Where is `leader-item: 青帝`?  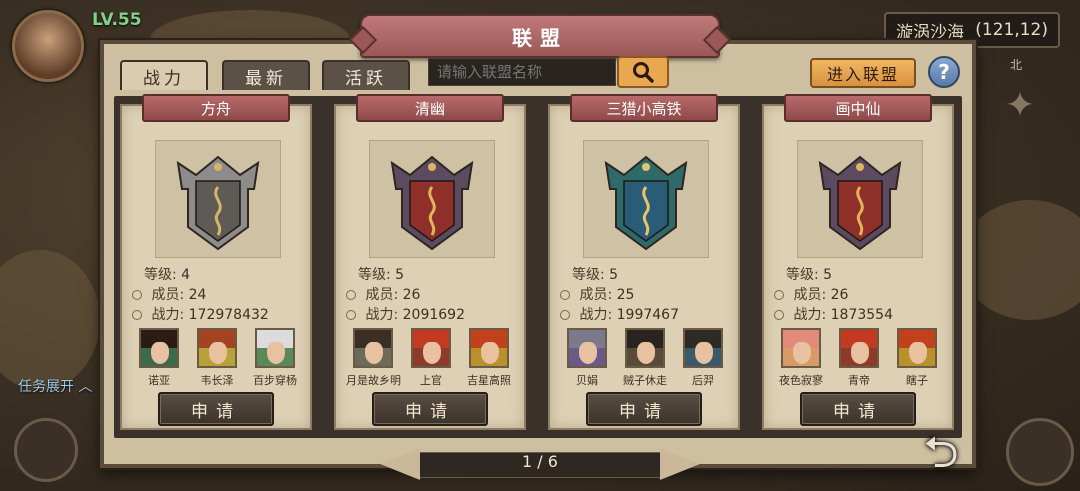 leader-item: 青帝 is located at coordinates (859, 358).